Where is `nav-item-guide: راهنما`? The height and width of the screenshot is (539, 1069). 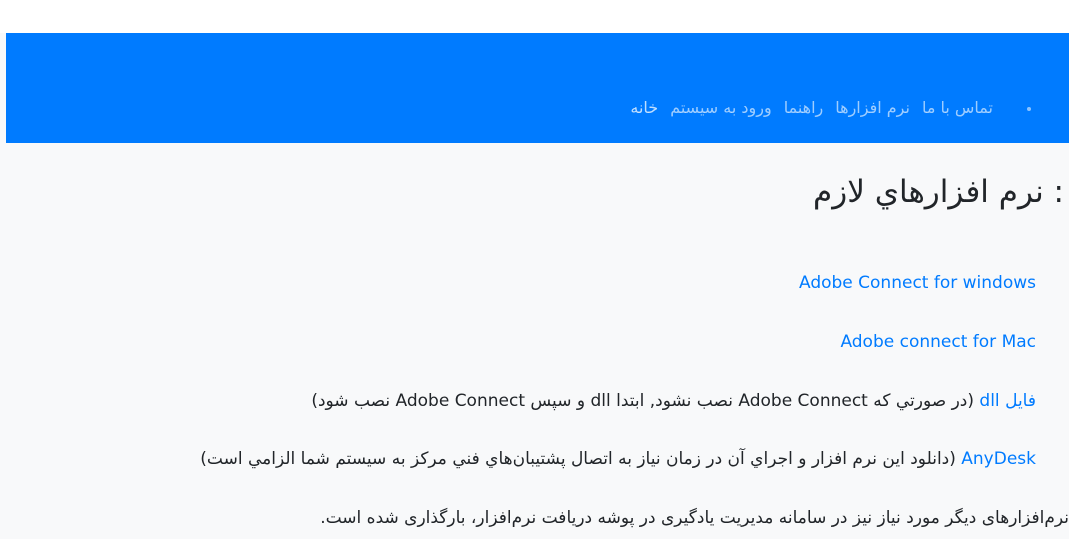
nav-item-guide: راهنما is located at coordinates (804, 108).